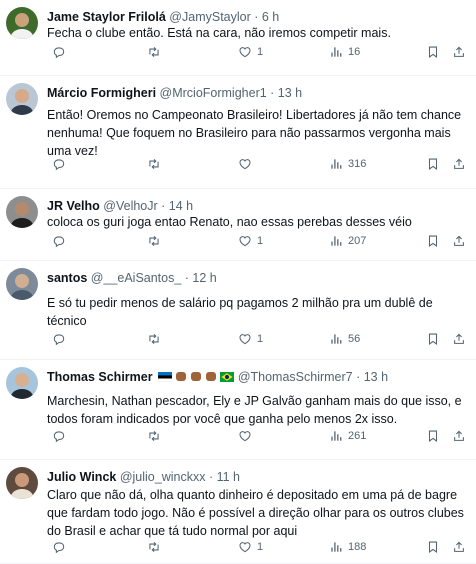  What do you see at coordinates (354, 339) in the screenshot?
I see `views-button-count: 56` at bounding box center [354, 339].